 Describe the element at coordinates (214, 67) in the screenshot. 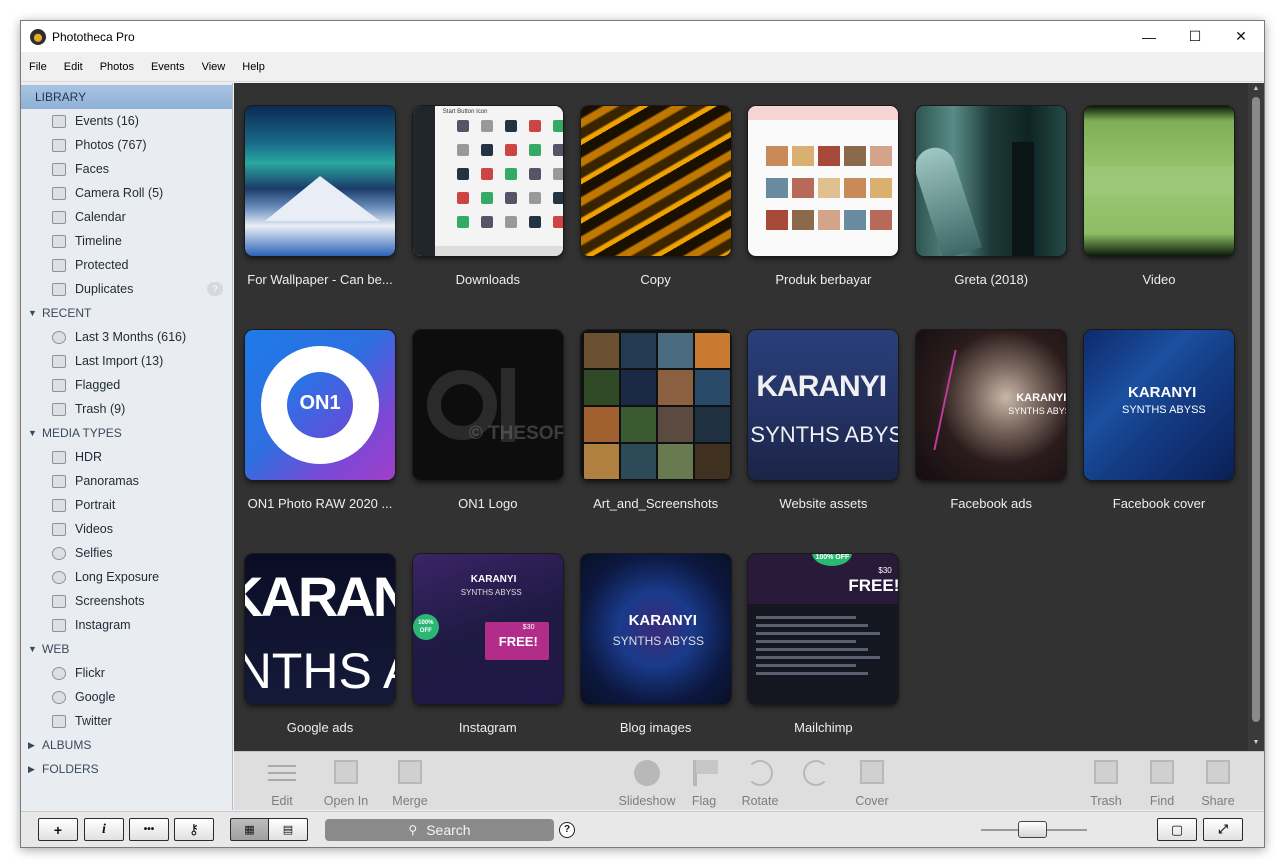

I see `menu-view: View` at that location.